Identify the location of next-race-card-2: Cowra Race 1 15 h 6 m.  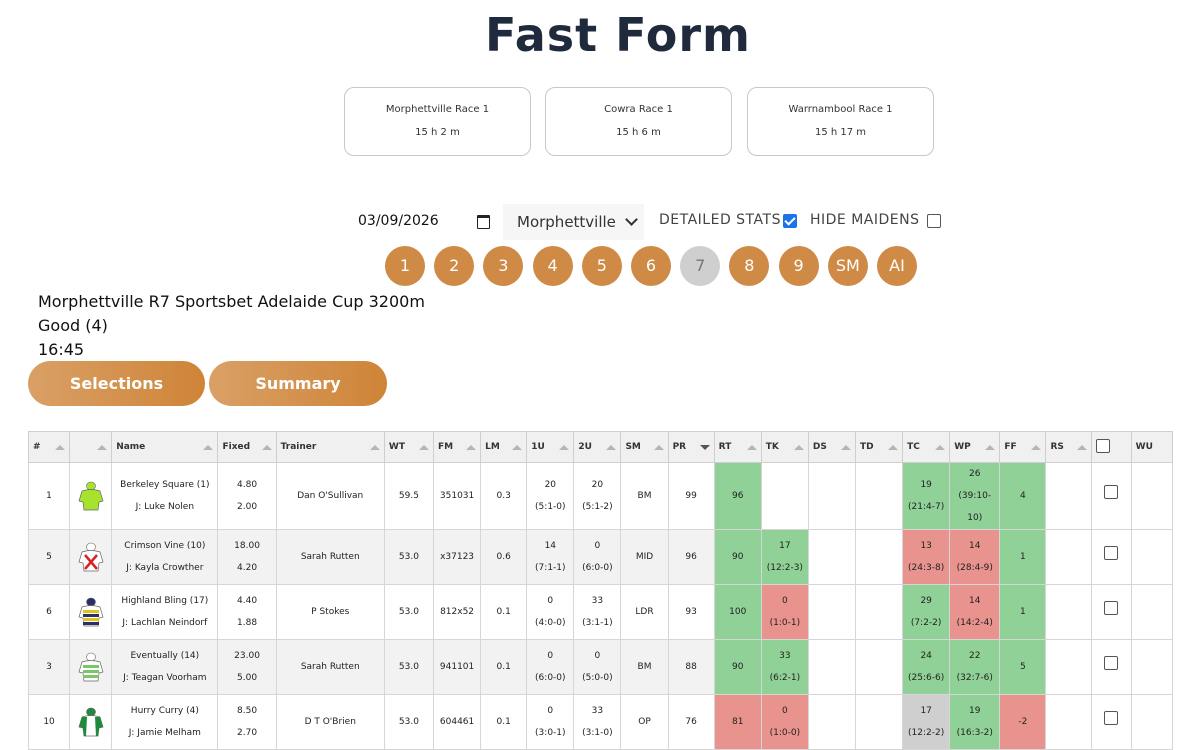
(638, 121).